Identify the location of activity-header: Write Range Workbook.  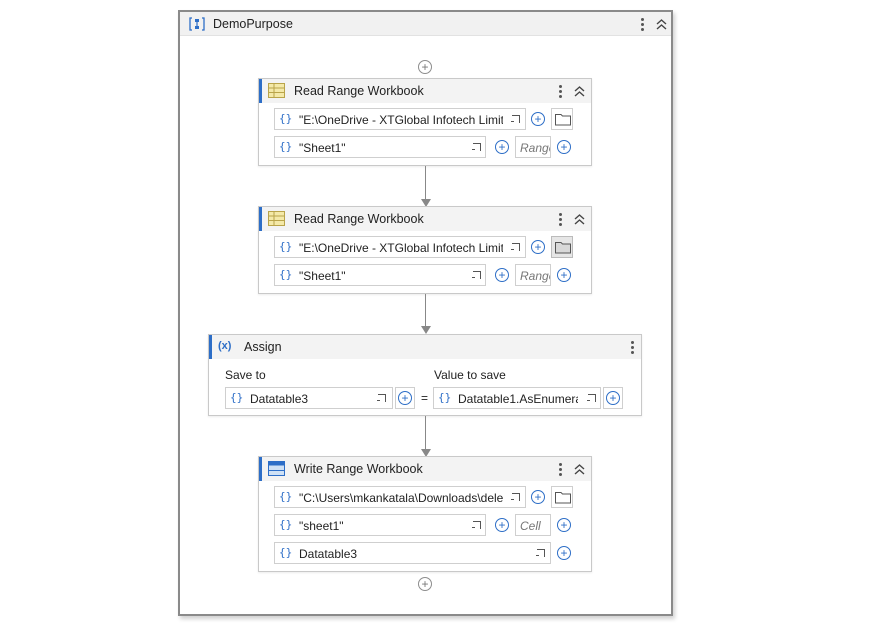
(425, 469).